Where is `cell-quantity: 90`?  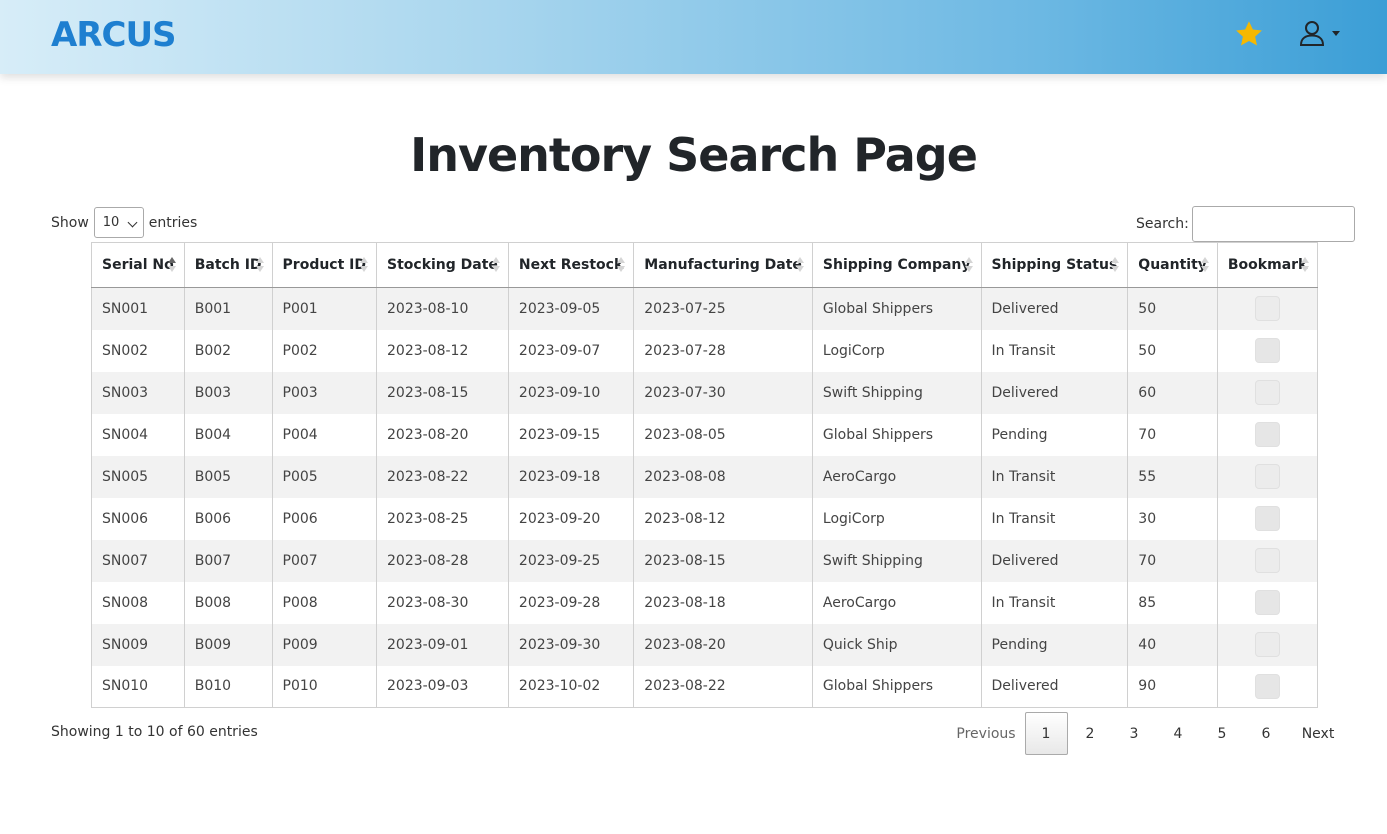
cell-quantity: 90 is located at coordinates (1172, 686).